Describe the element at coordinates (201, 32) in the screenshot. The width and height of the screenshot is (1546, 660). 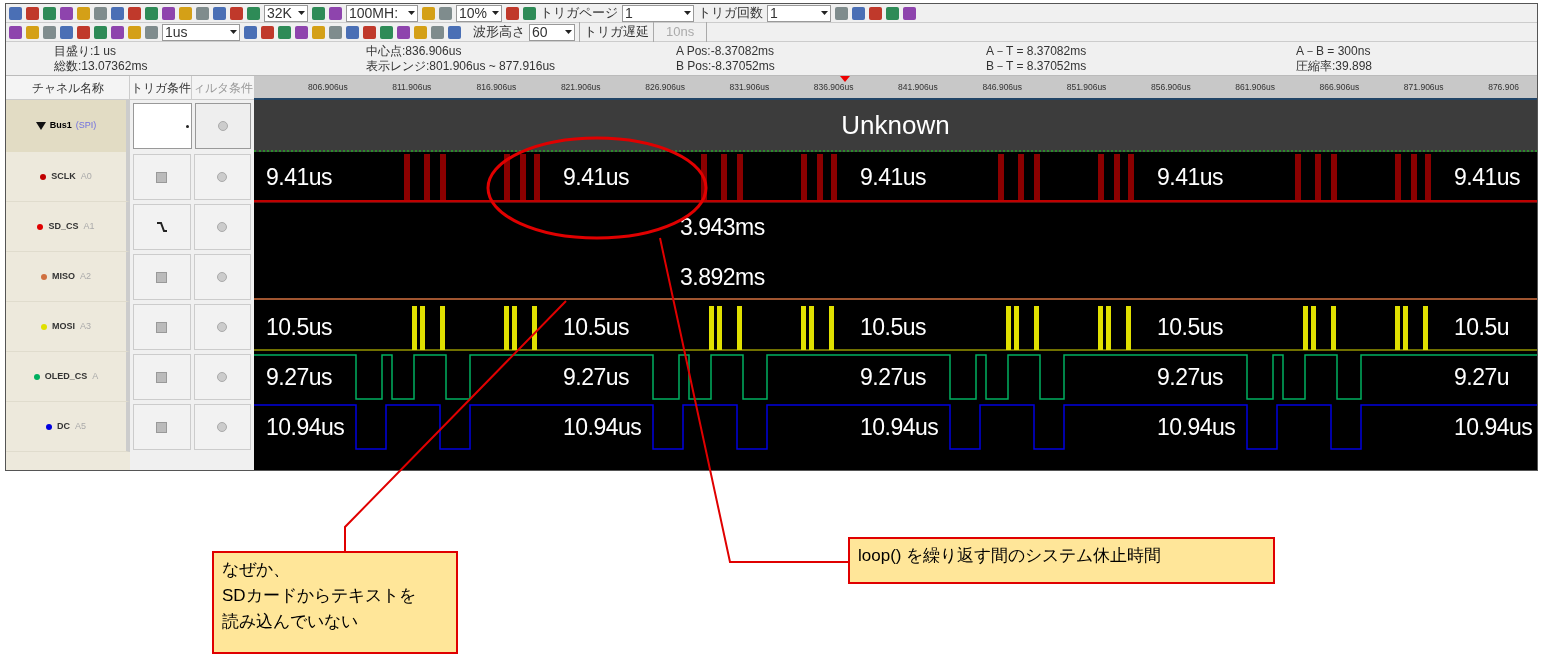
I see `dropdown: 1us` at that location.